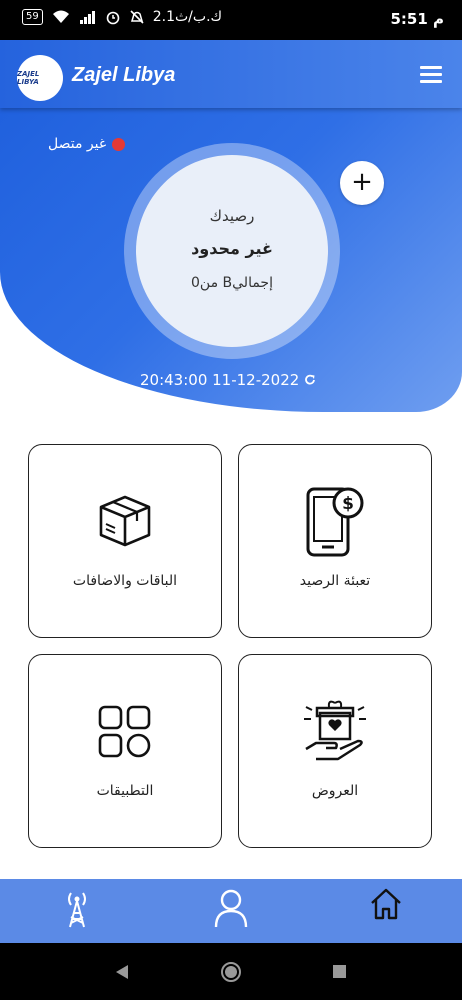  What do you see at coordinates (125, 521) in the screenshot?
I see `box-icon` at bounding box center [125, 521].